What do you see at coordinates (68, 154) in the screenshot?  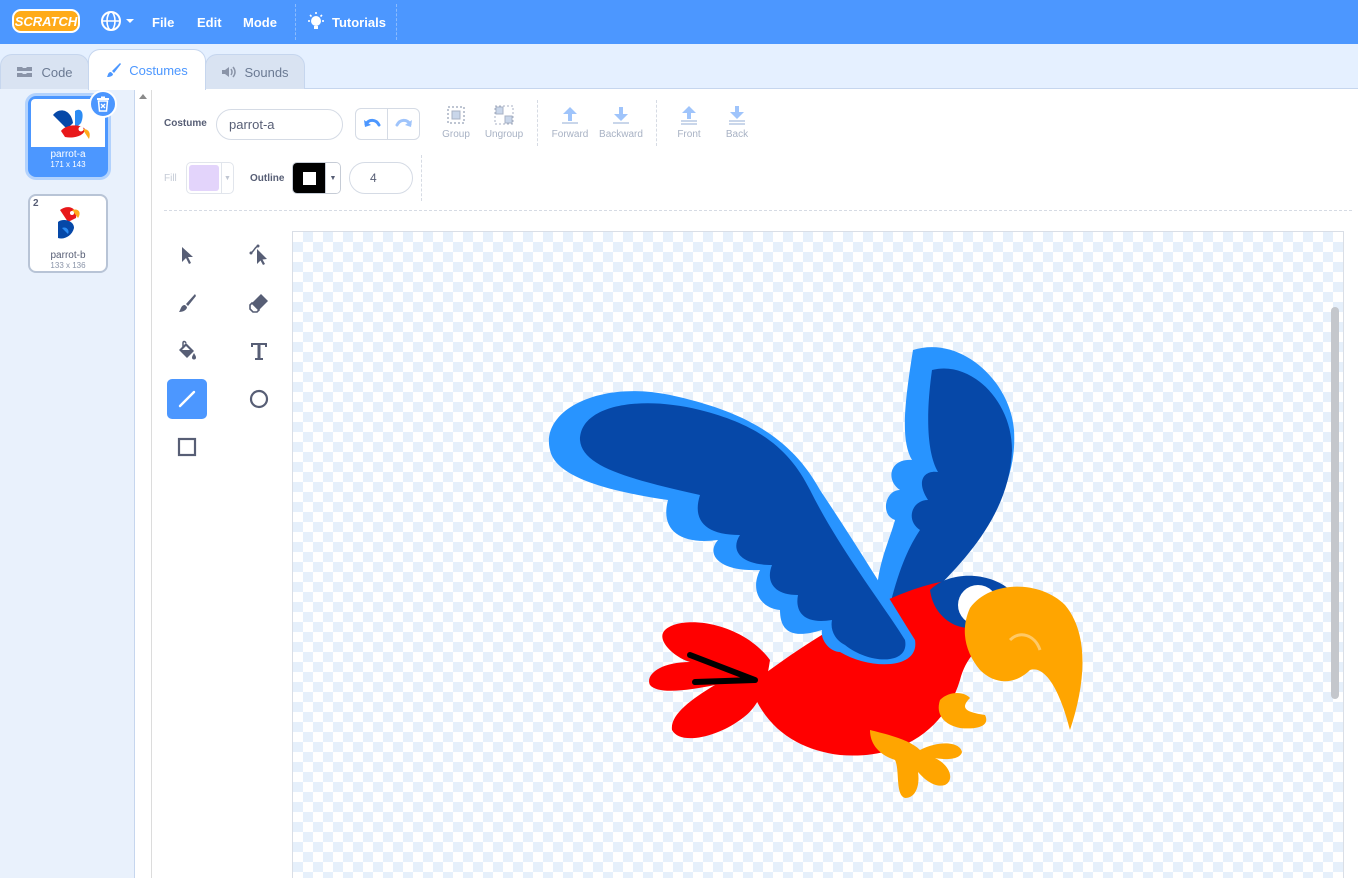 I see `costume-name: parrot-a` at bounding box center [68, 154].